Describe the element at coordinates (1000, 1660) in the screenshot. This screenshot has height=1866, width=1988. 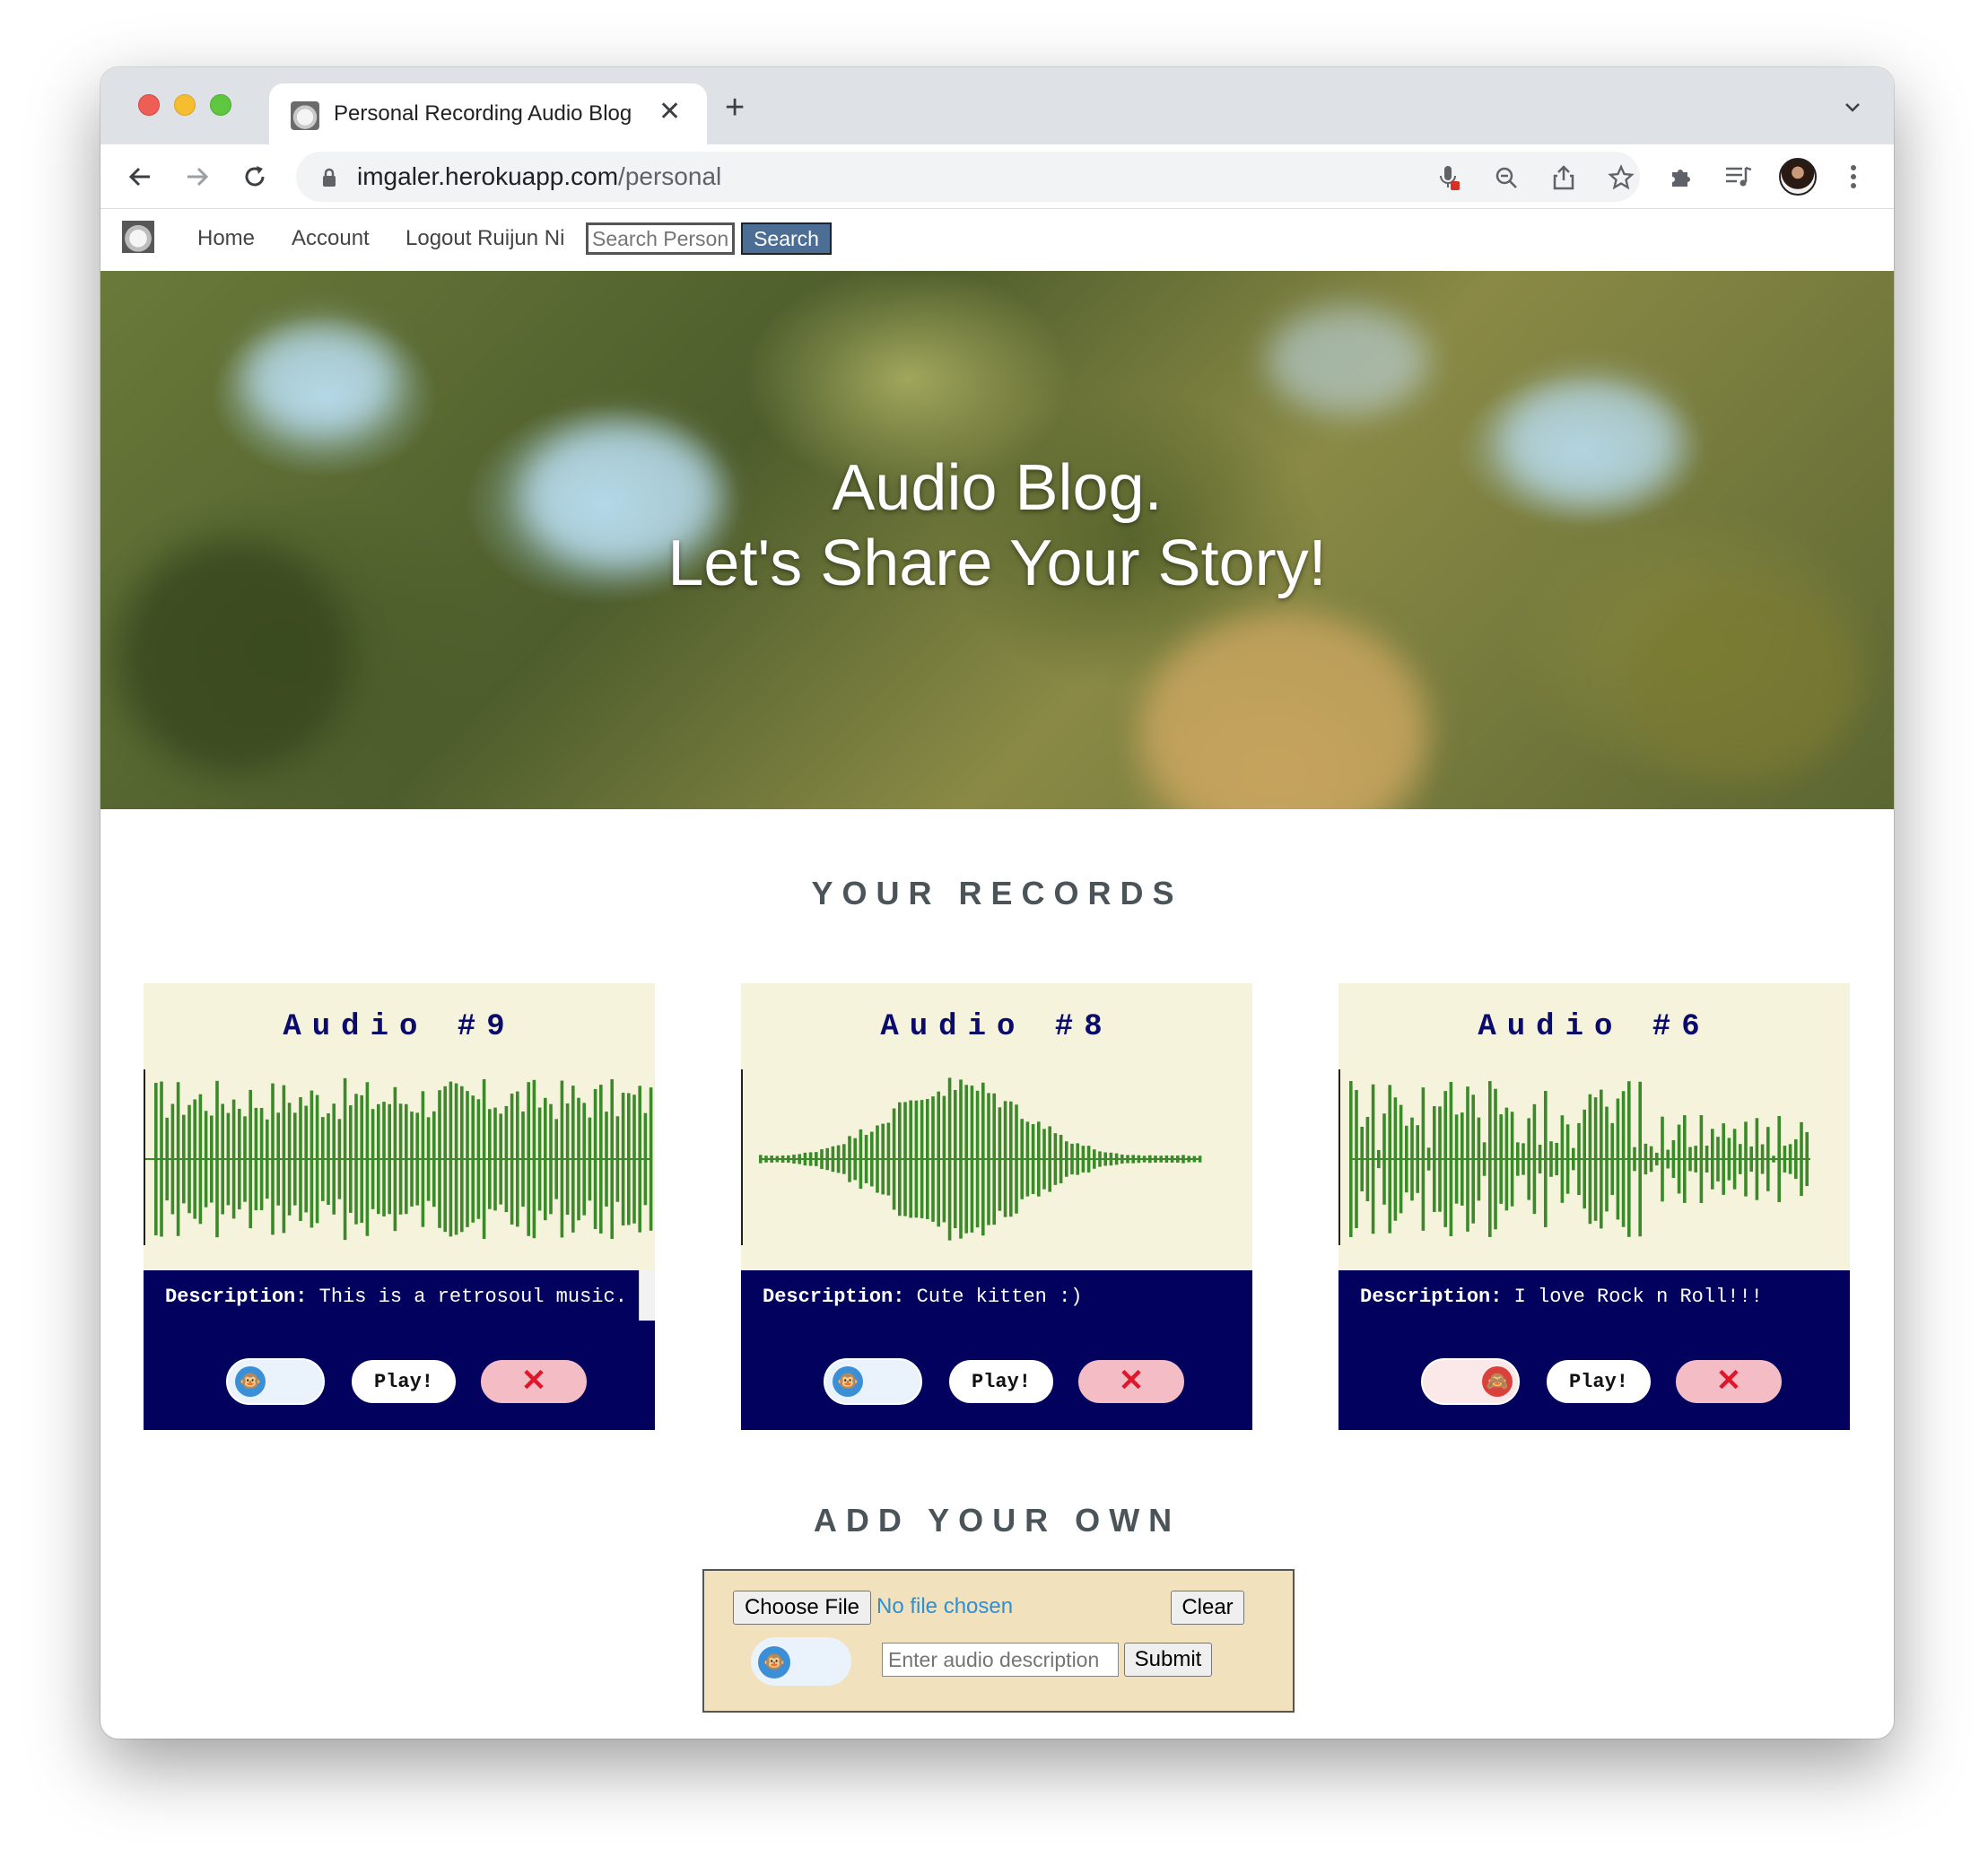
I see `audio-description-input` at that location.